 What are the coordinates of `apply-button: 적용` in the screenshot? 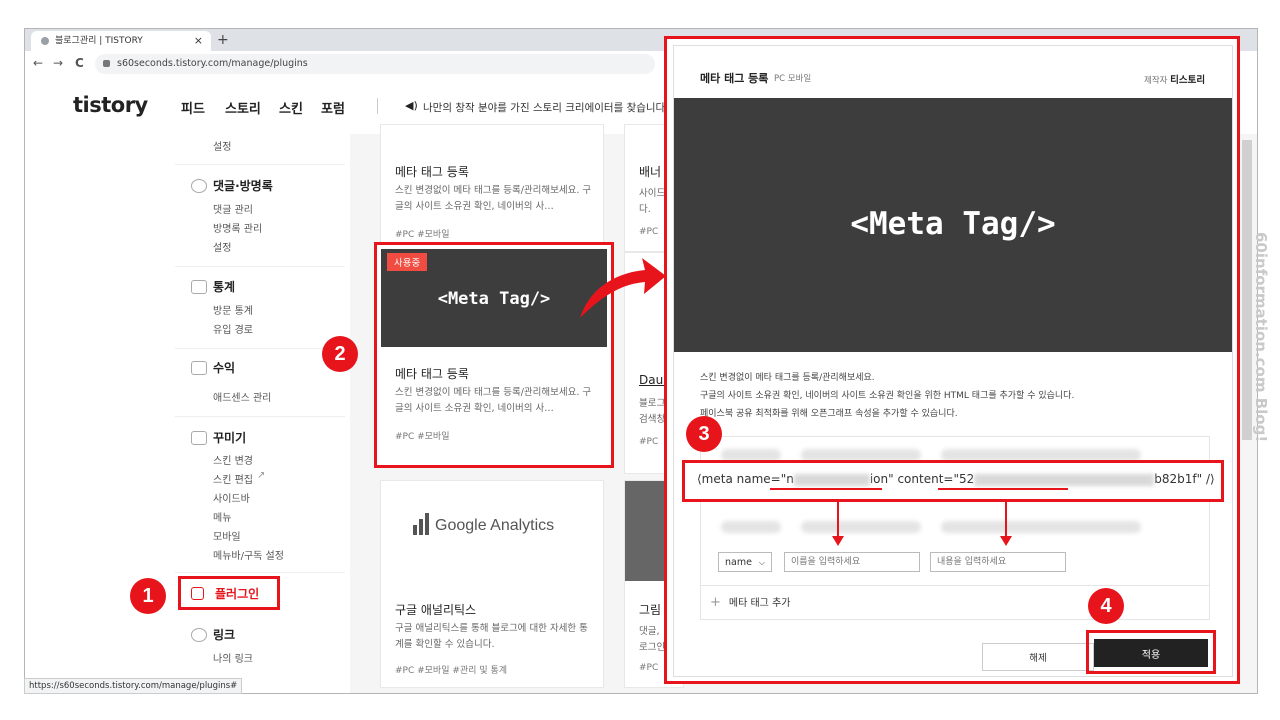 It's located at (1151, 653).